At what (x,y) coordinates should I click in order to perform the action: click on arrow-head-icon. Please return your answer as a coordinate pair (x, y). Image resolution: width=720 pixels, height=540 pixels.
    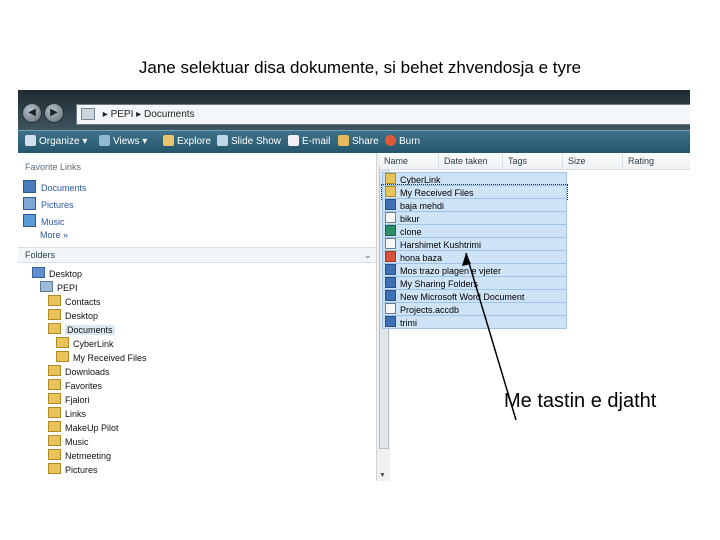
    Looking at the image, I should click on (466, 259).